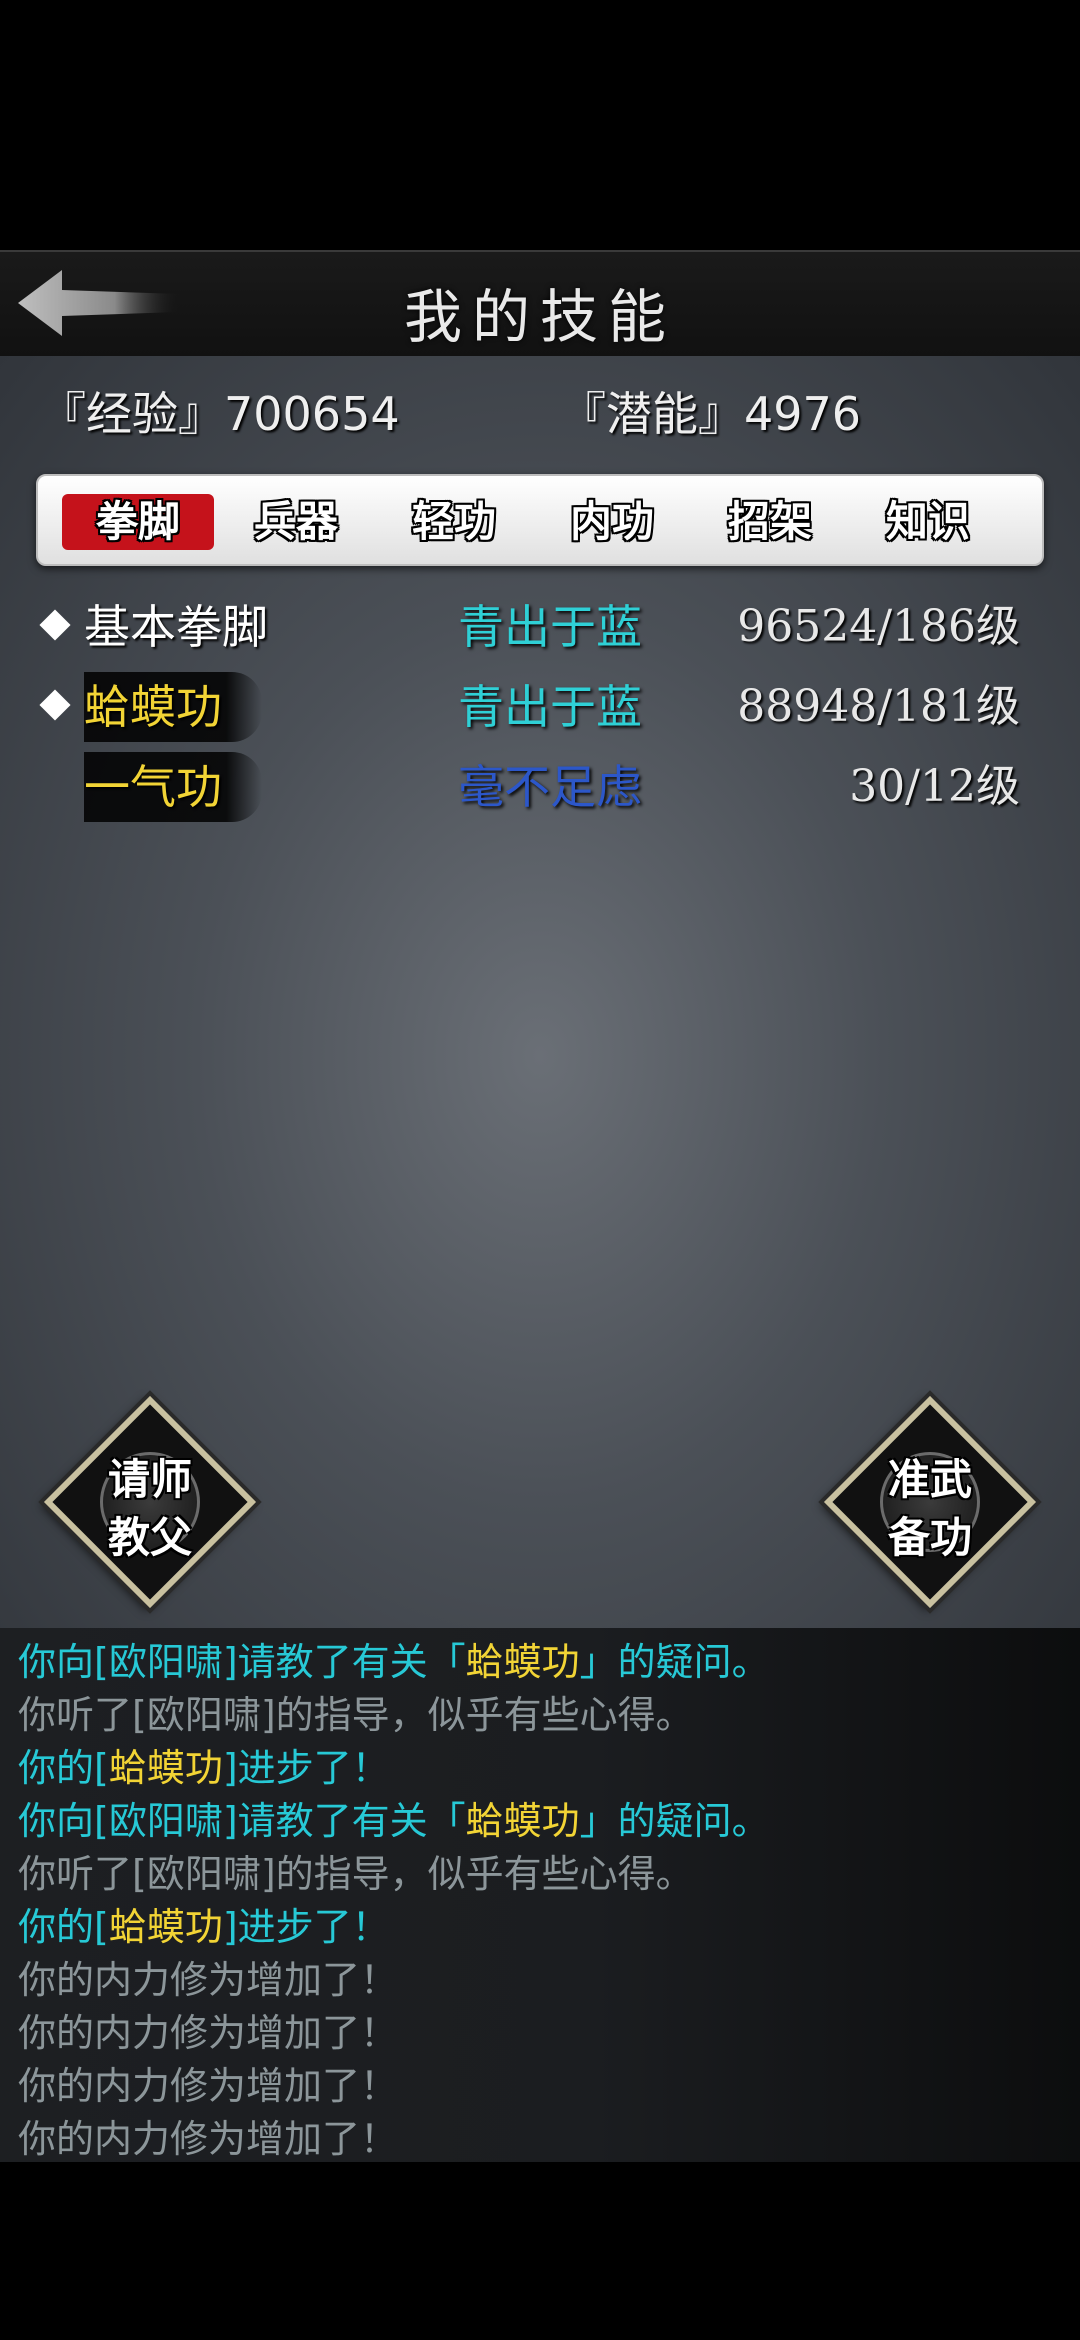 The width and height of the screenshot is (1080, 2340). What do you see at coordinates (540, 125) in the screenshot?
I see `status-area` at bounding box center [540, 125].